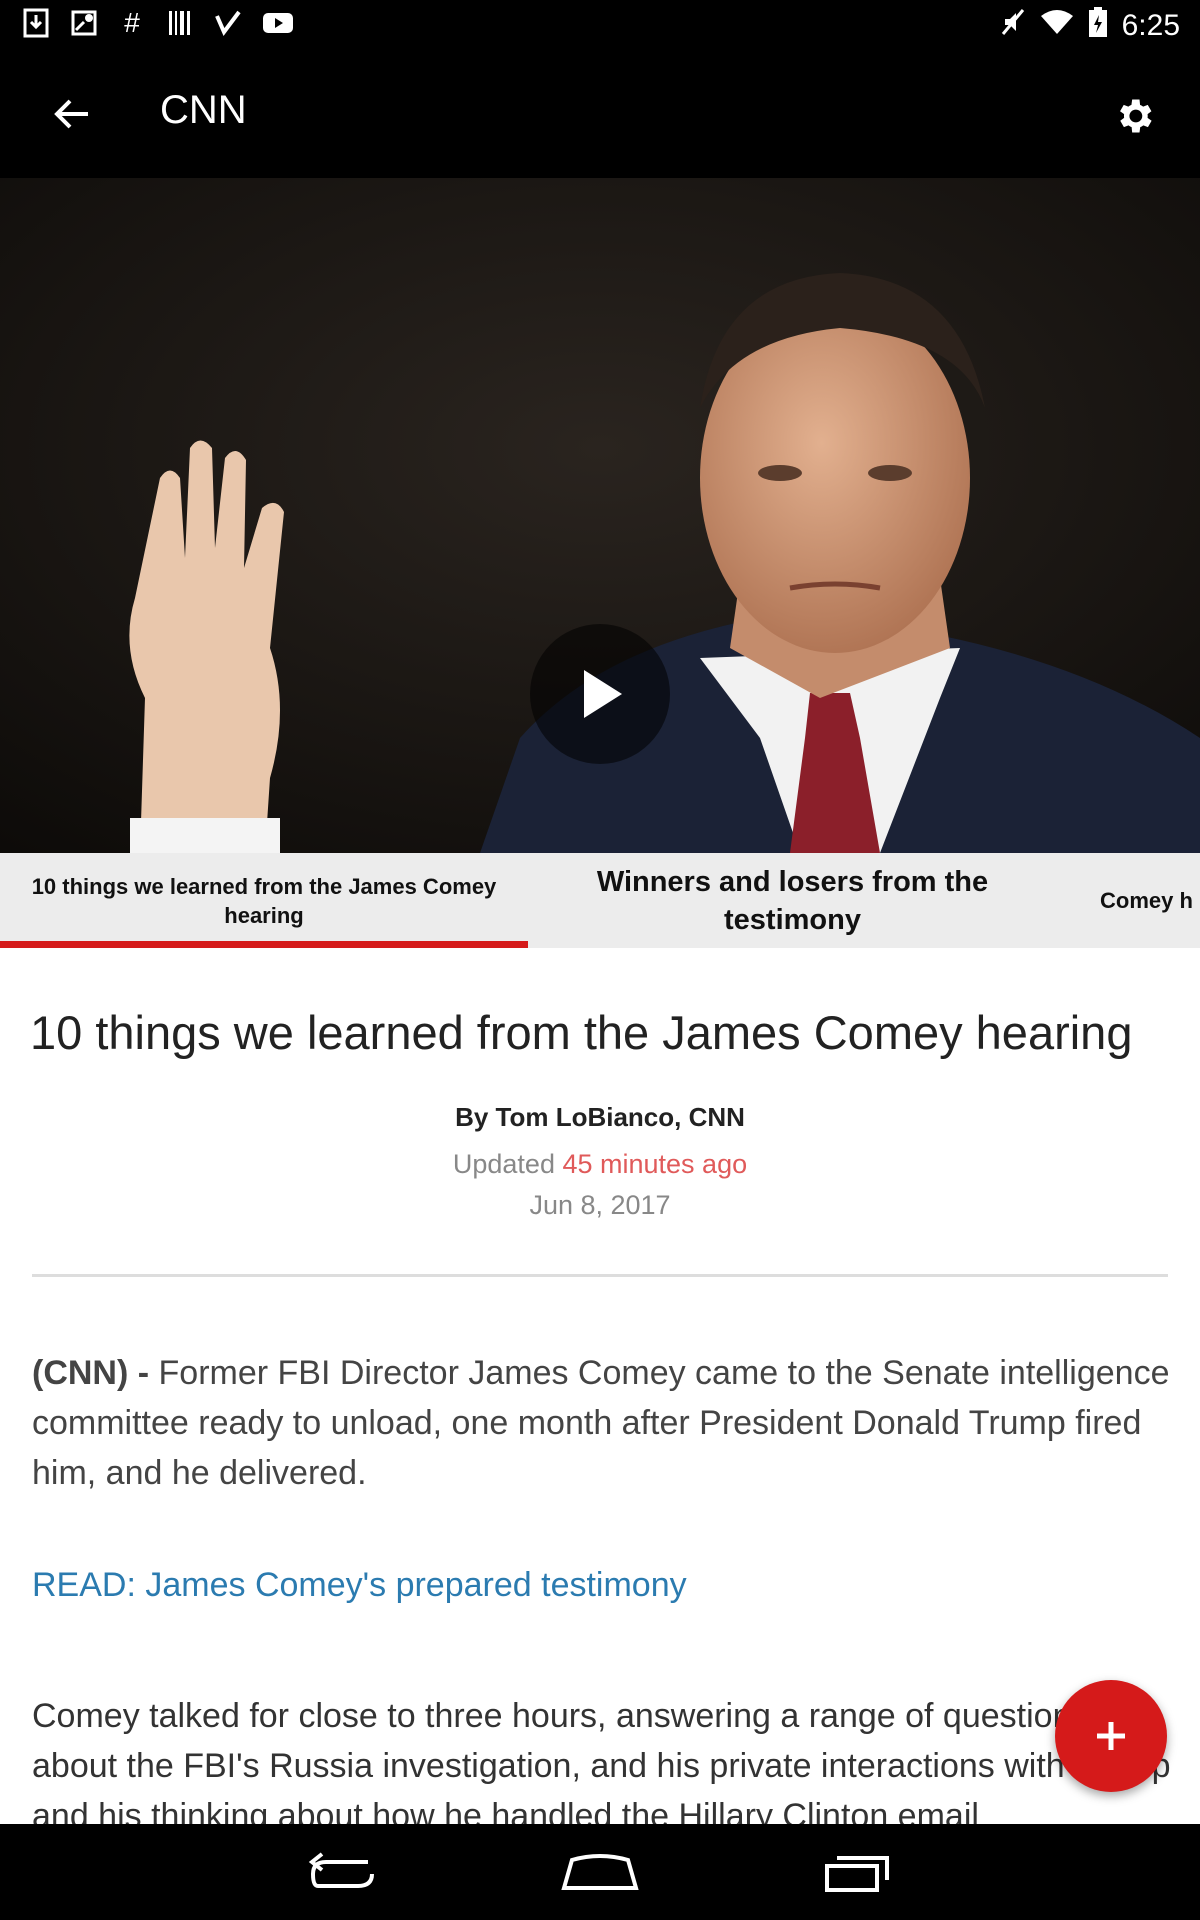 The width and height of the screenshot is (1200, 1920). Describe the element at coordinates (655, 1164) in the screenshot. I see `updated-ago: 45 minutes ago` at that location.